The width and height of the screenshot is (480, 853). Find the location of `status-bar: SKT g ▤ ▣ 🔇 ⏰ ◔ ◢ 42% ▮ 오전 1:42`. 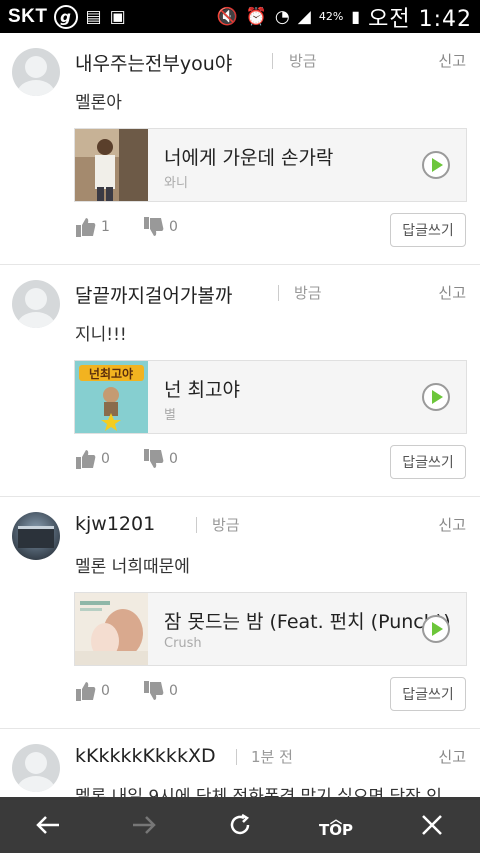

status-bar: SKT g ▤ ▣ 🔇 ⏰ ◔ ◢ 42% ▮ 오전 1:42 is located at coordinates (240, 16).